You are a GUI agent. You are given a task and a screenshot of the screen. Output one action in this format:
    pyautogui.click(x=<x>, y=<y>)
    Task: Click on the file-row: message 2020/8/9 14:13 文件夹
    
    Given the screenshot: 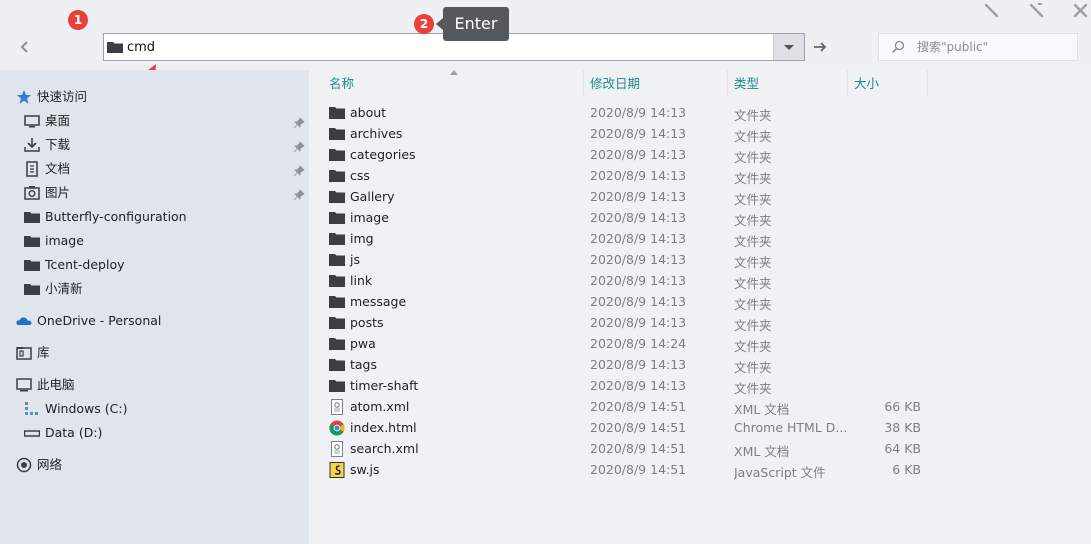 What is the action you would take?
    pyautogui.click(x=709, y=302)
    